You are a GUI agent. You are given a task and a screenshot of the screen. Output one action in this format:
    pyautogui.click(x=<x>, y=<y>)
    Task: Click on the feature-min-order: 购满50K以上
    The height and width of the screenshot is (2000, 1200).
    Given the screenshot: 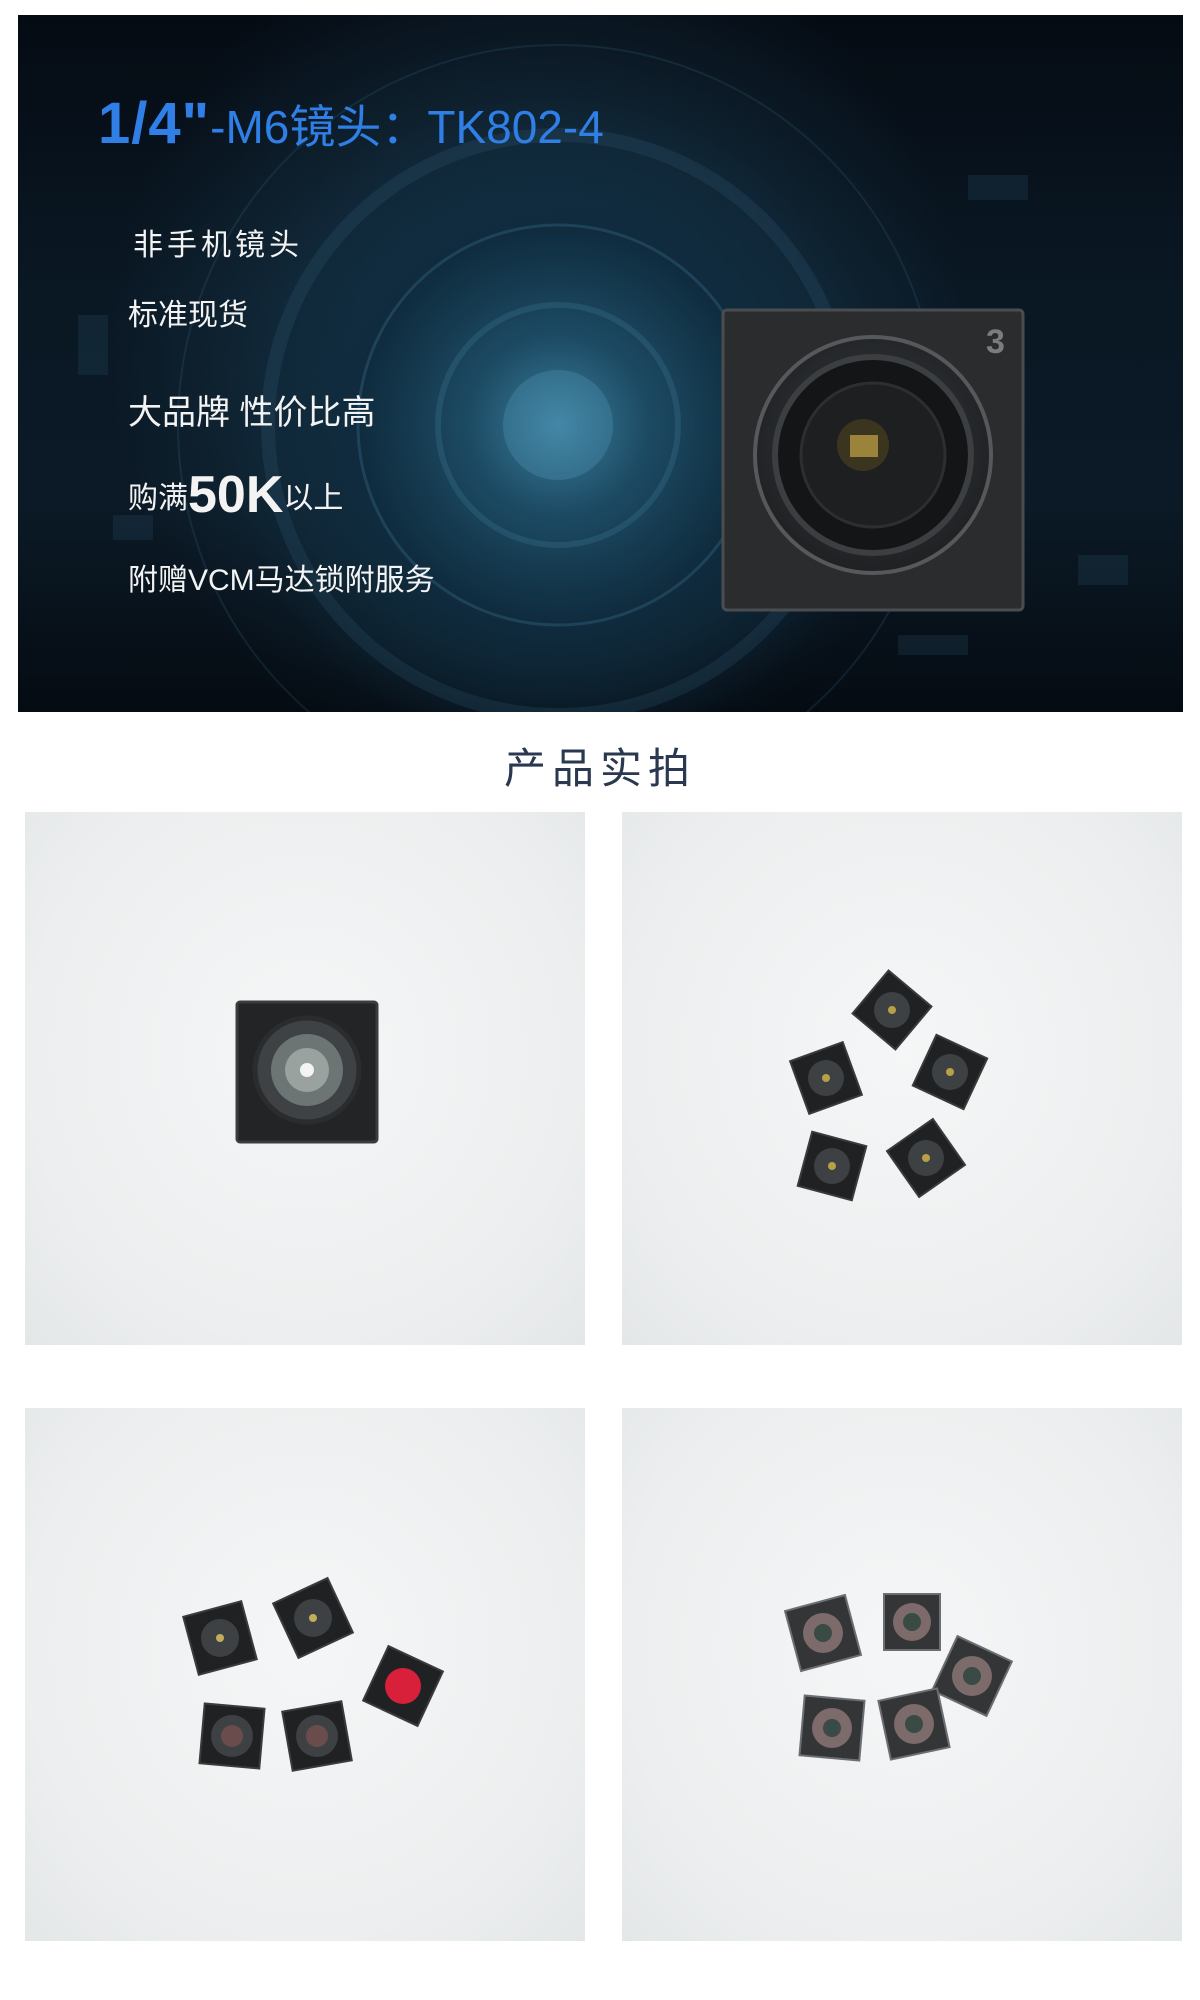 What is the action you would take?
    pyautogui.click(x=235, y=495)
    